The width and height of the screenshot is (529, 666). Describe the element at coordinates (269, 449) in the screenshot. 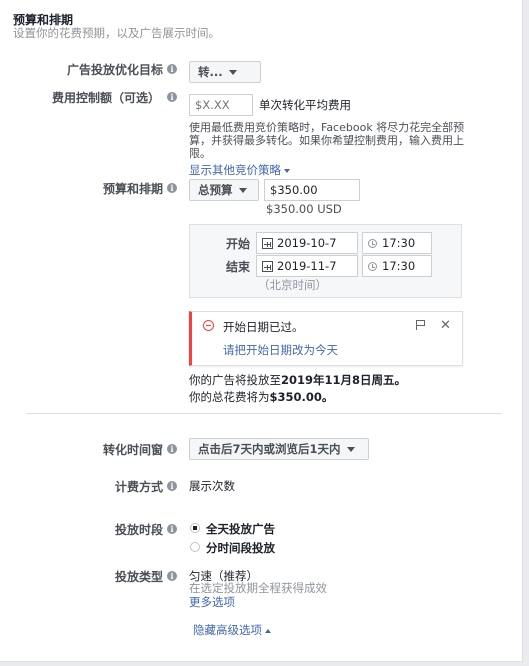

I see `conversion-window-value: 点击后7天内或浏览后1天内` at that location.